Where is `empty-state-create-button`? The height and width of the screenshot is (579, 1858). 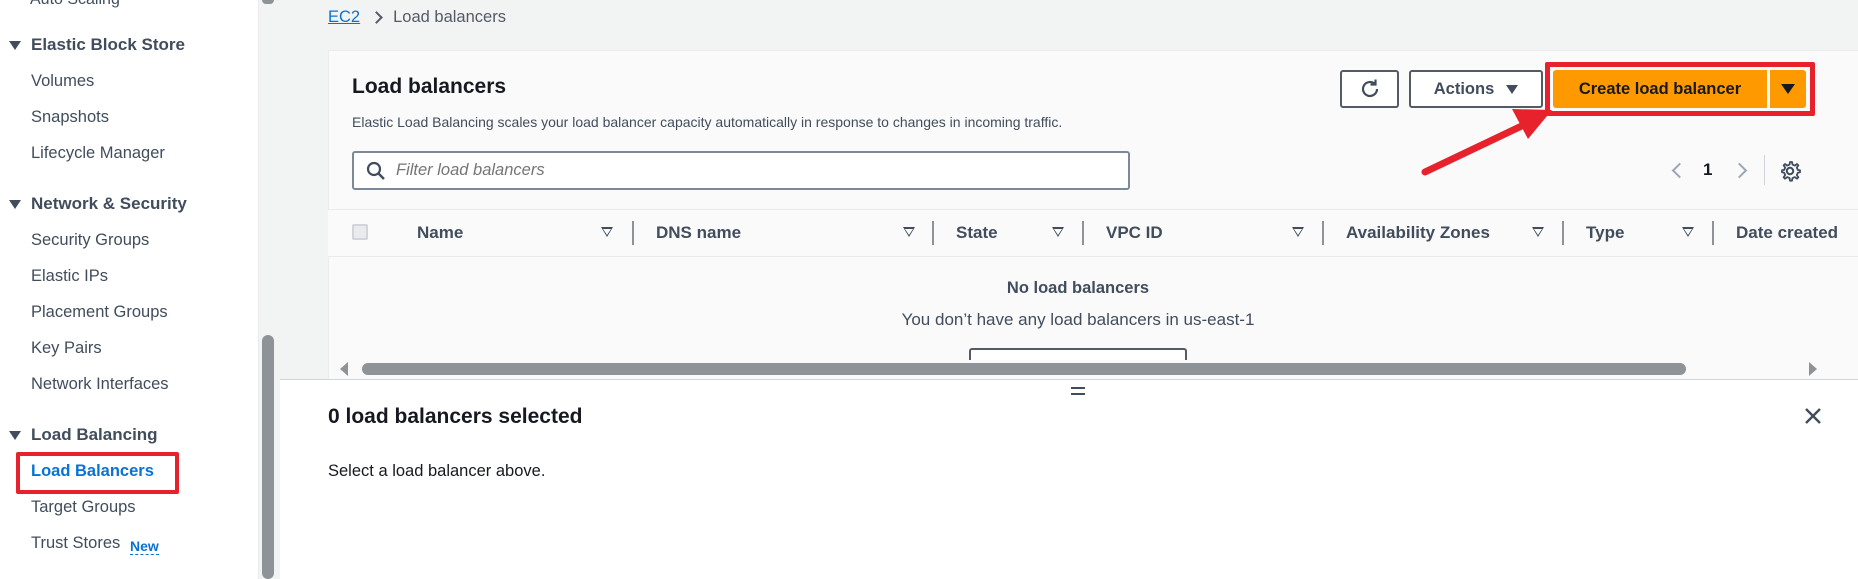 empty-state-create-button is located at coordinates (1078, 354).